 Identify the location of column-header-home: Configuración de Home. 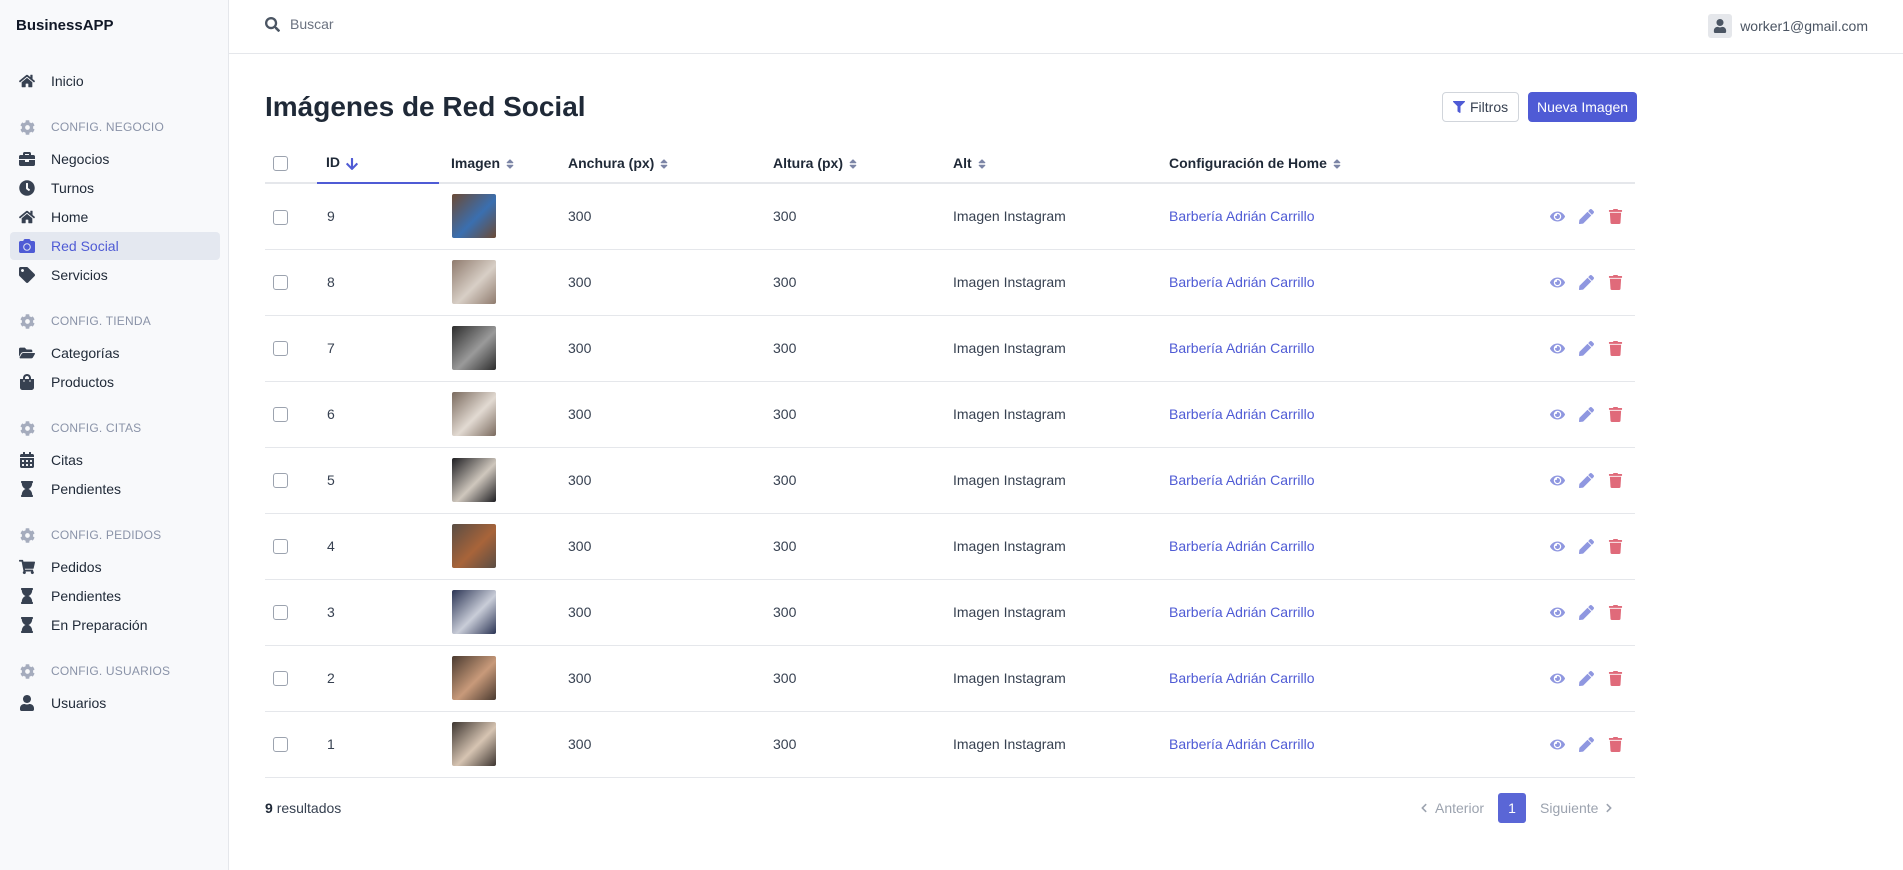
(1307, 163).